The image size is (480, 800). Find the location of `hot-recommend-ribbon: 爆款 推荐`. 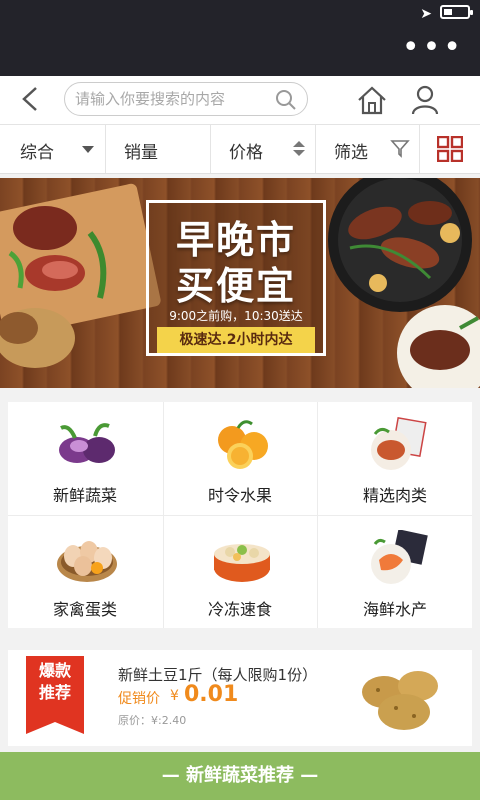

hot-recommend-ribbon: 爆款 推荐 is located at coordinates (55, 695).